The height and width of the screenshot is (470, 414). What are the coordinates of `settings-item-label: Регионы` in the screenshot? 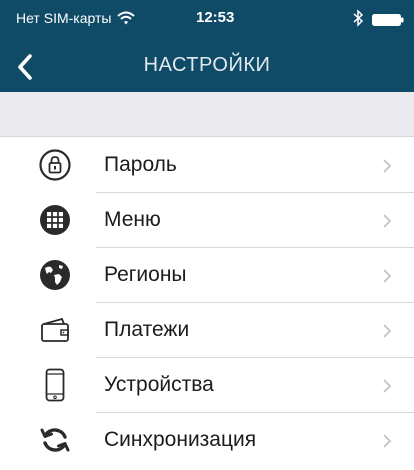 It's located at (145, 274).